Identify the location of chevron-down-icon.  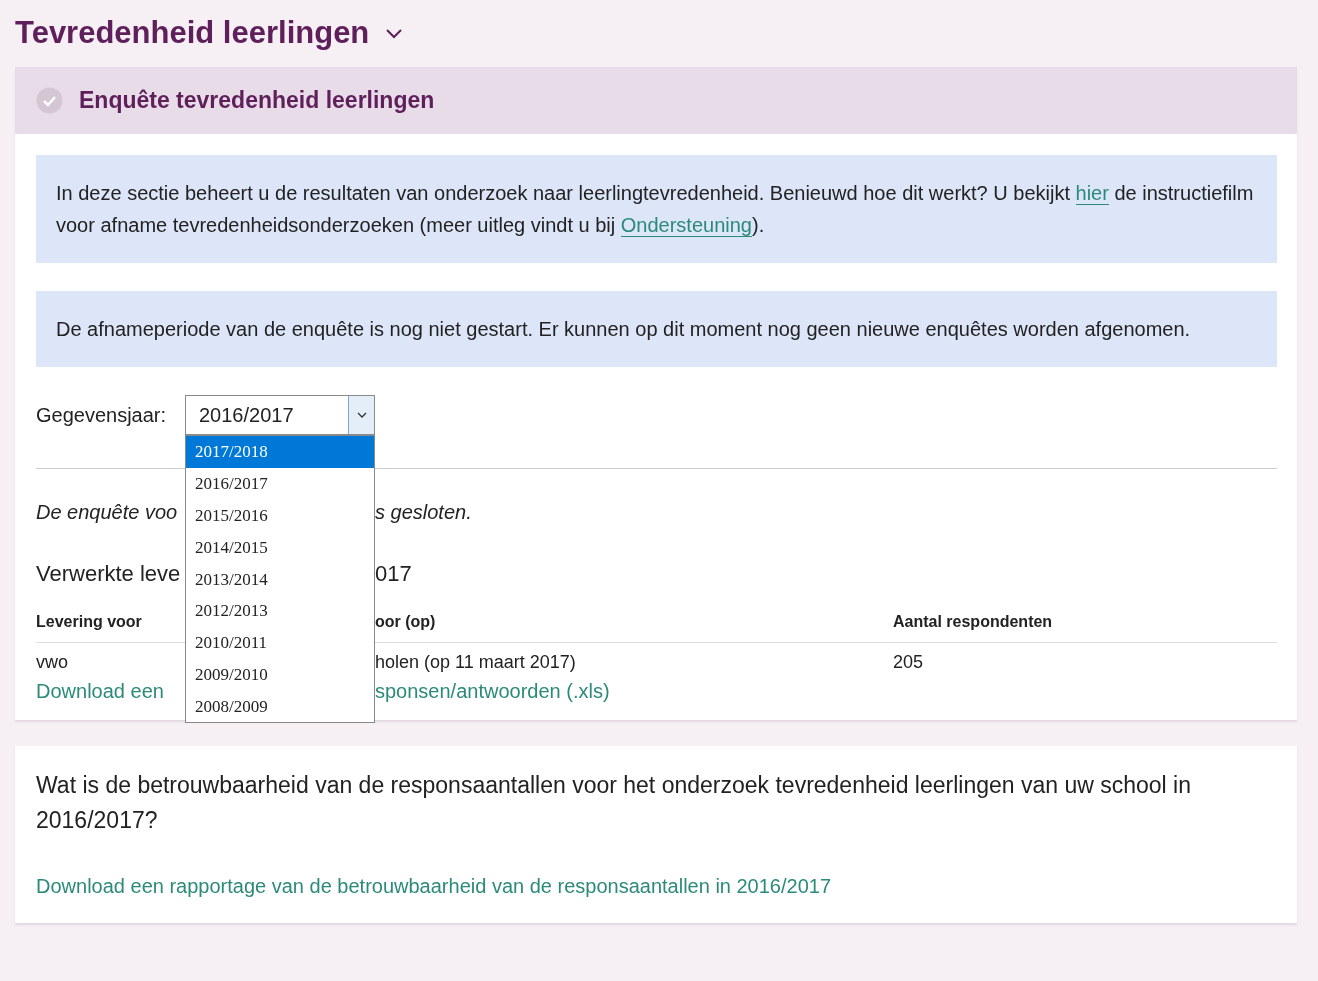
(394, 32).